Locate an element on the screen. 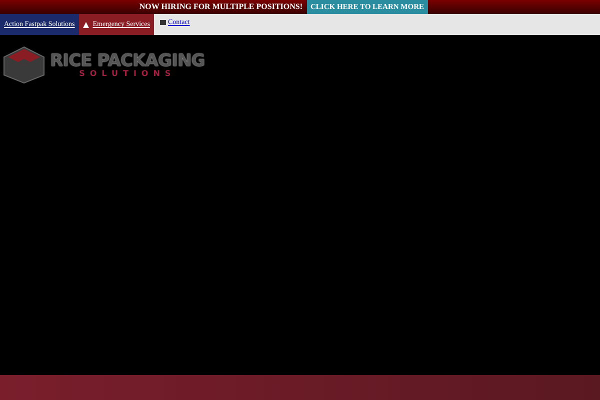 This screenshot has height=400, width=600. announcement-text: NOW HIRING FOR MULTIPLE POSITIONS! is located at coordinates (220, 7).